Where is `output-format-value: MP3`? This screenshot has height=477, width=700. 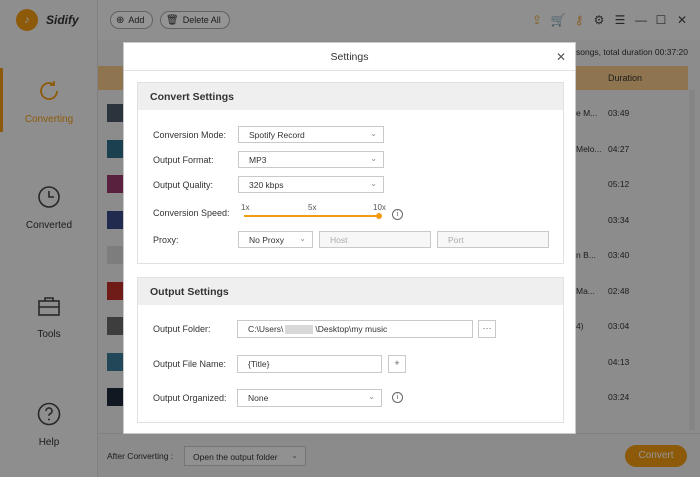
output-format-value: MP3 is located at coordinates (258, 160).